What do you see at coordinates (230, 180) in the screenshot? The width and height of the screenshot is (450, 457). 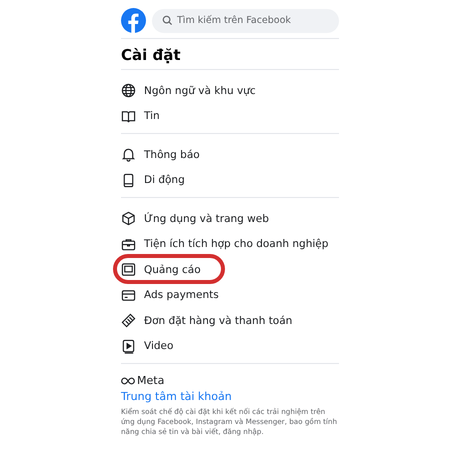 I see `settings-item: Di động` at bounding box center [230, 180].